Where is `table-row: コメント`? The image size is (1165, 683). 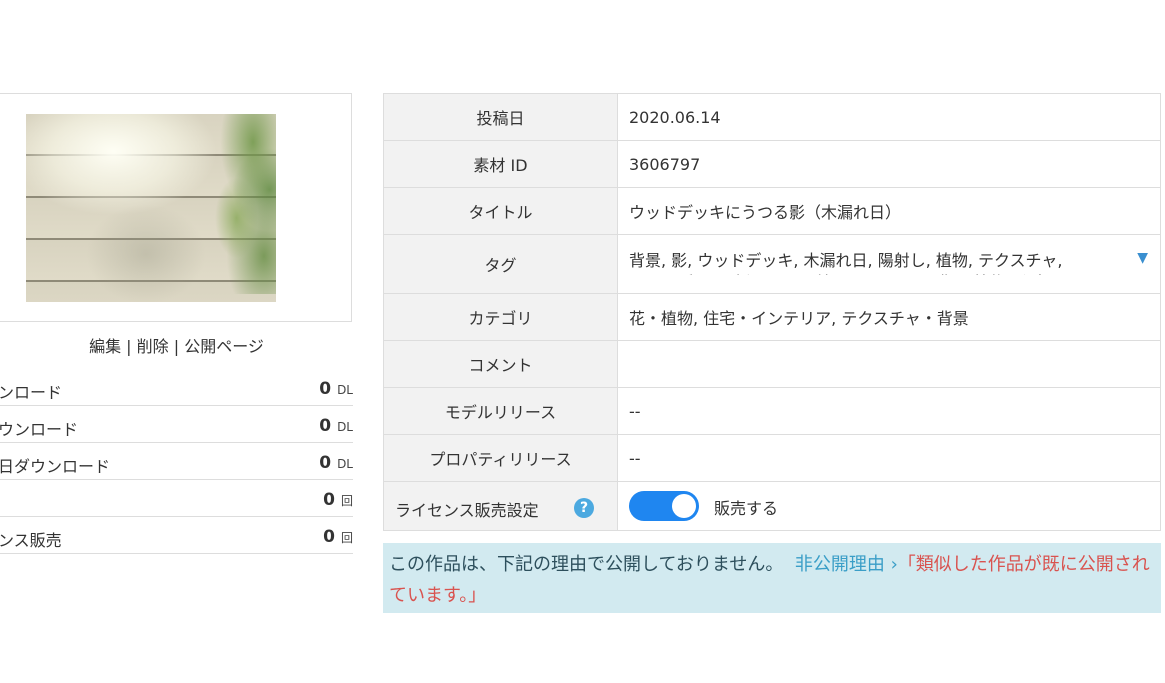 table-row: コメント is located at coordinates (772, 364).